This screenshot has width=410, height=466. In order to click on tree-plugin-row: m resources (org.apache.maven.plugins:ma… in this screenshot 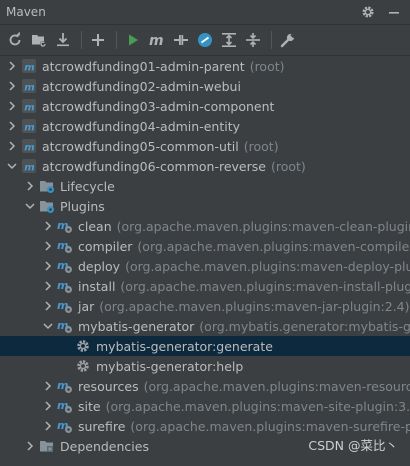, I will do `click(205, 386)`.